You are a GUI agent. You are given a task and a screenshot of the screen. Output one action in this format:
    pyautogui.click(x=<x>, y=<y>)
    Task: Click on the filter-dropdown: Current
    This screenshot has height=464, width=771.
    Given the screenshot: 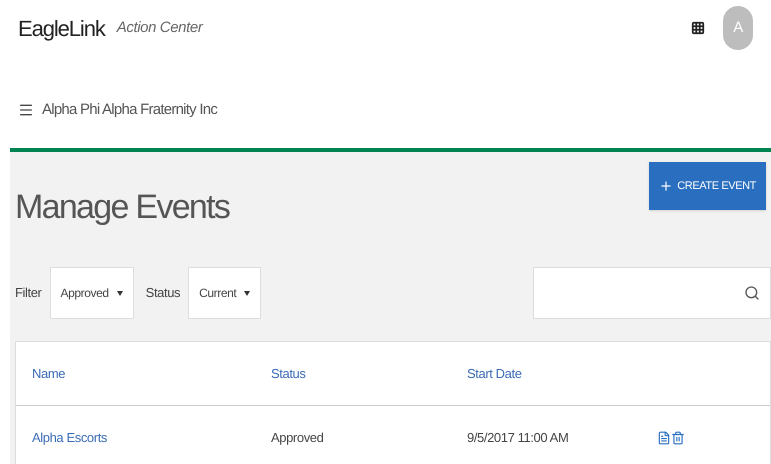 What is the action you would take?
    pyautogui.click(x=225, y=293)
    